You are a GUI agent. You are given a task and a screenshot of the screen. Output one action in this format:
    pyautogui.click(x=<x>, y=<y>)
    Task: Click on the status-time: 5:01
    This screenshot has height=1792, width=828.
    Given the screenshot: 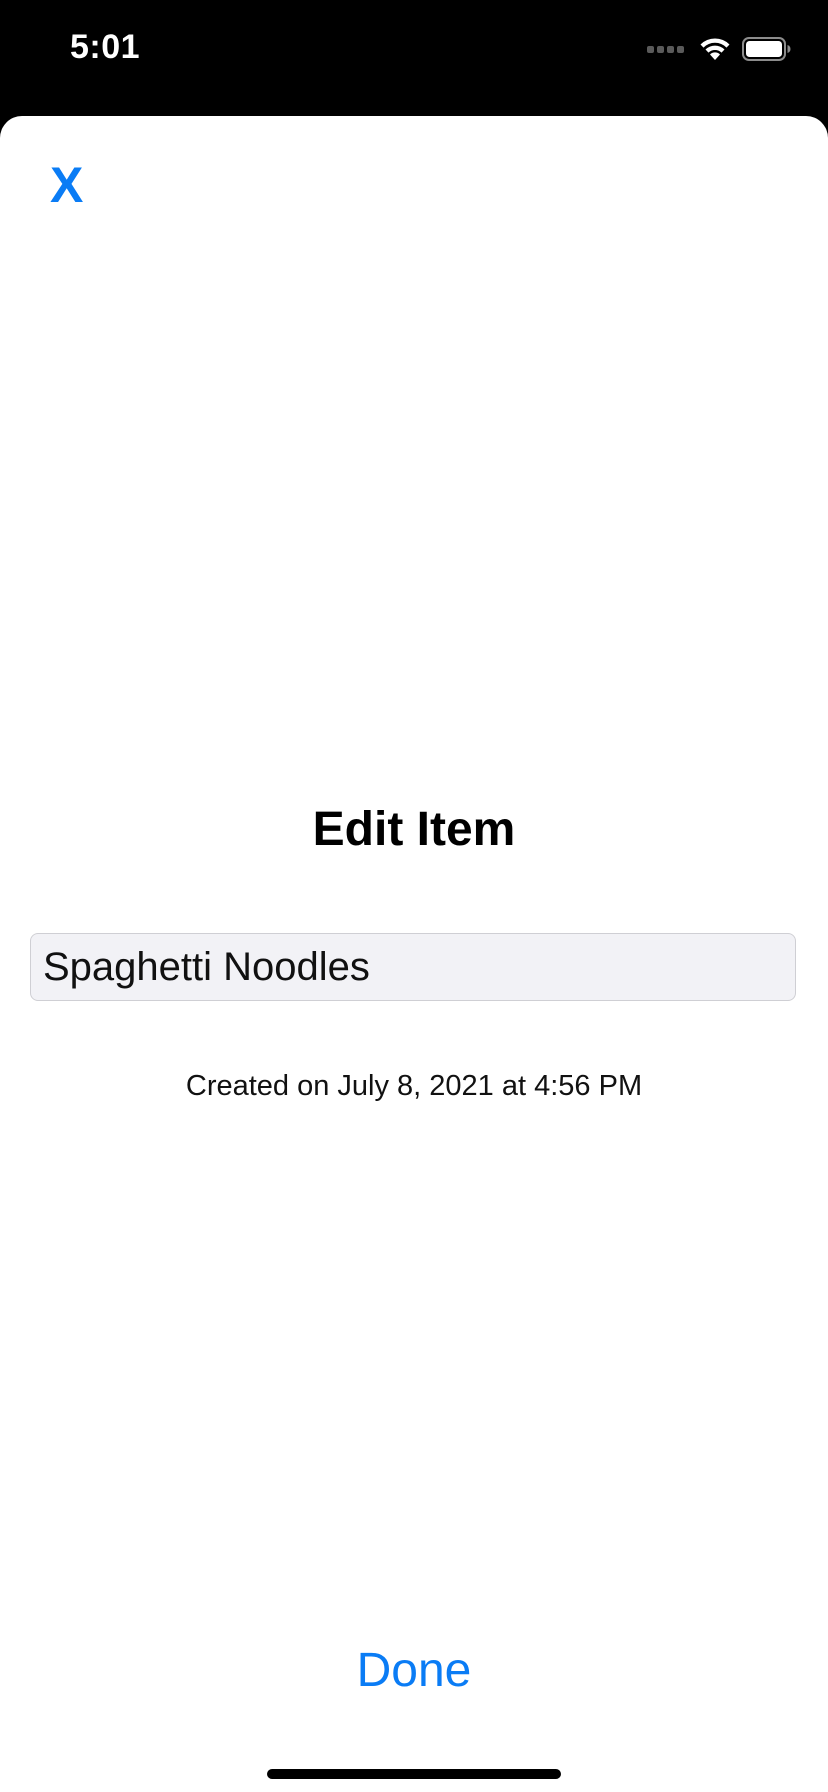 What is the action you would take?
    pyautogui.click(x=105, y=47)
    